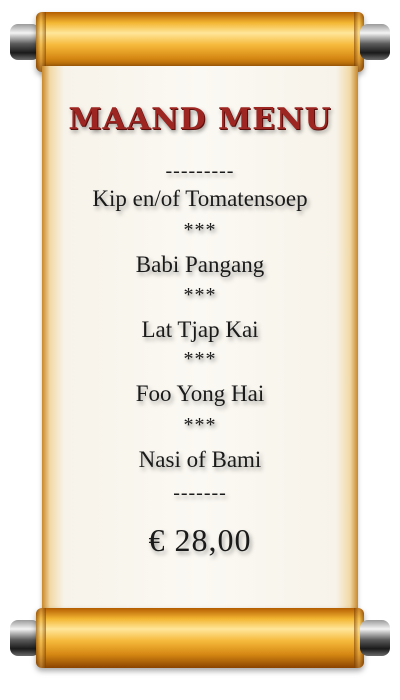  I want to click on menu-item: Lat Tjap Kai, so click(200, 329).